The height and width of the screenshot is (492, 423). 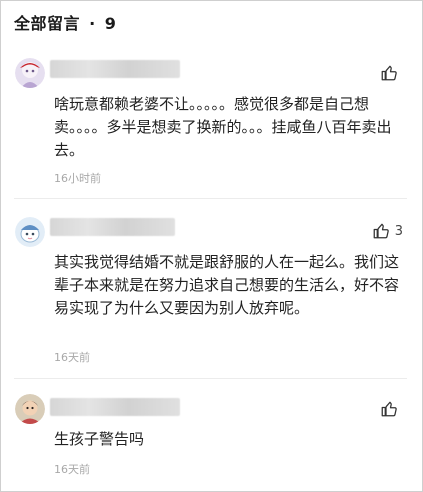 What do you see at coordinates (110, 23) in the screenshot?
I see `comment-count: 9` at bounding box center [110, 23].